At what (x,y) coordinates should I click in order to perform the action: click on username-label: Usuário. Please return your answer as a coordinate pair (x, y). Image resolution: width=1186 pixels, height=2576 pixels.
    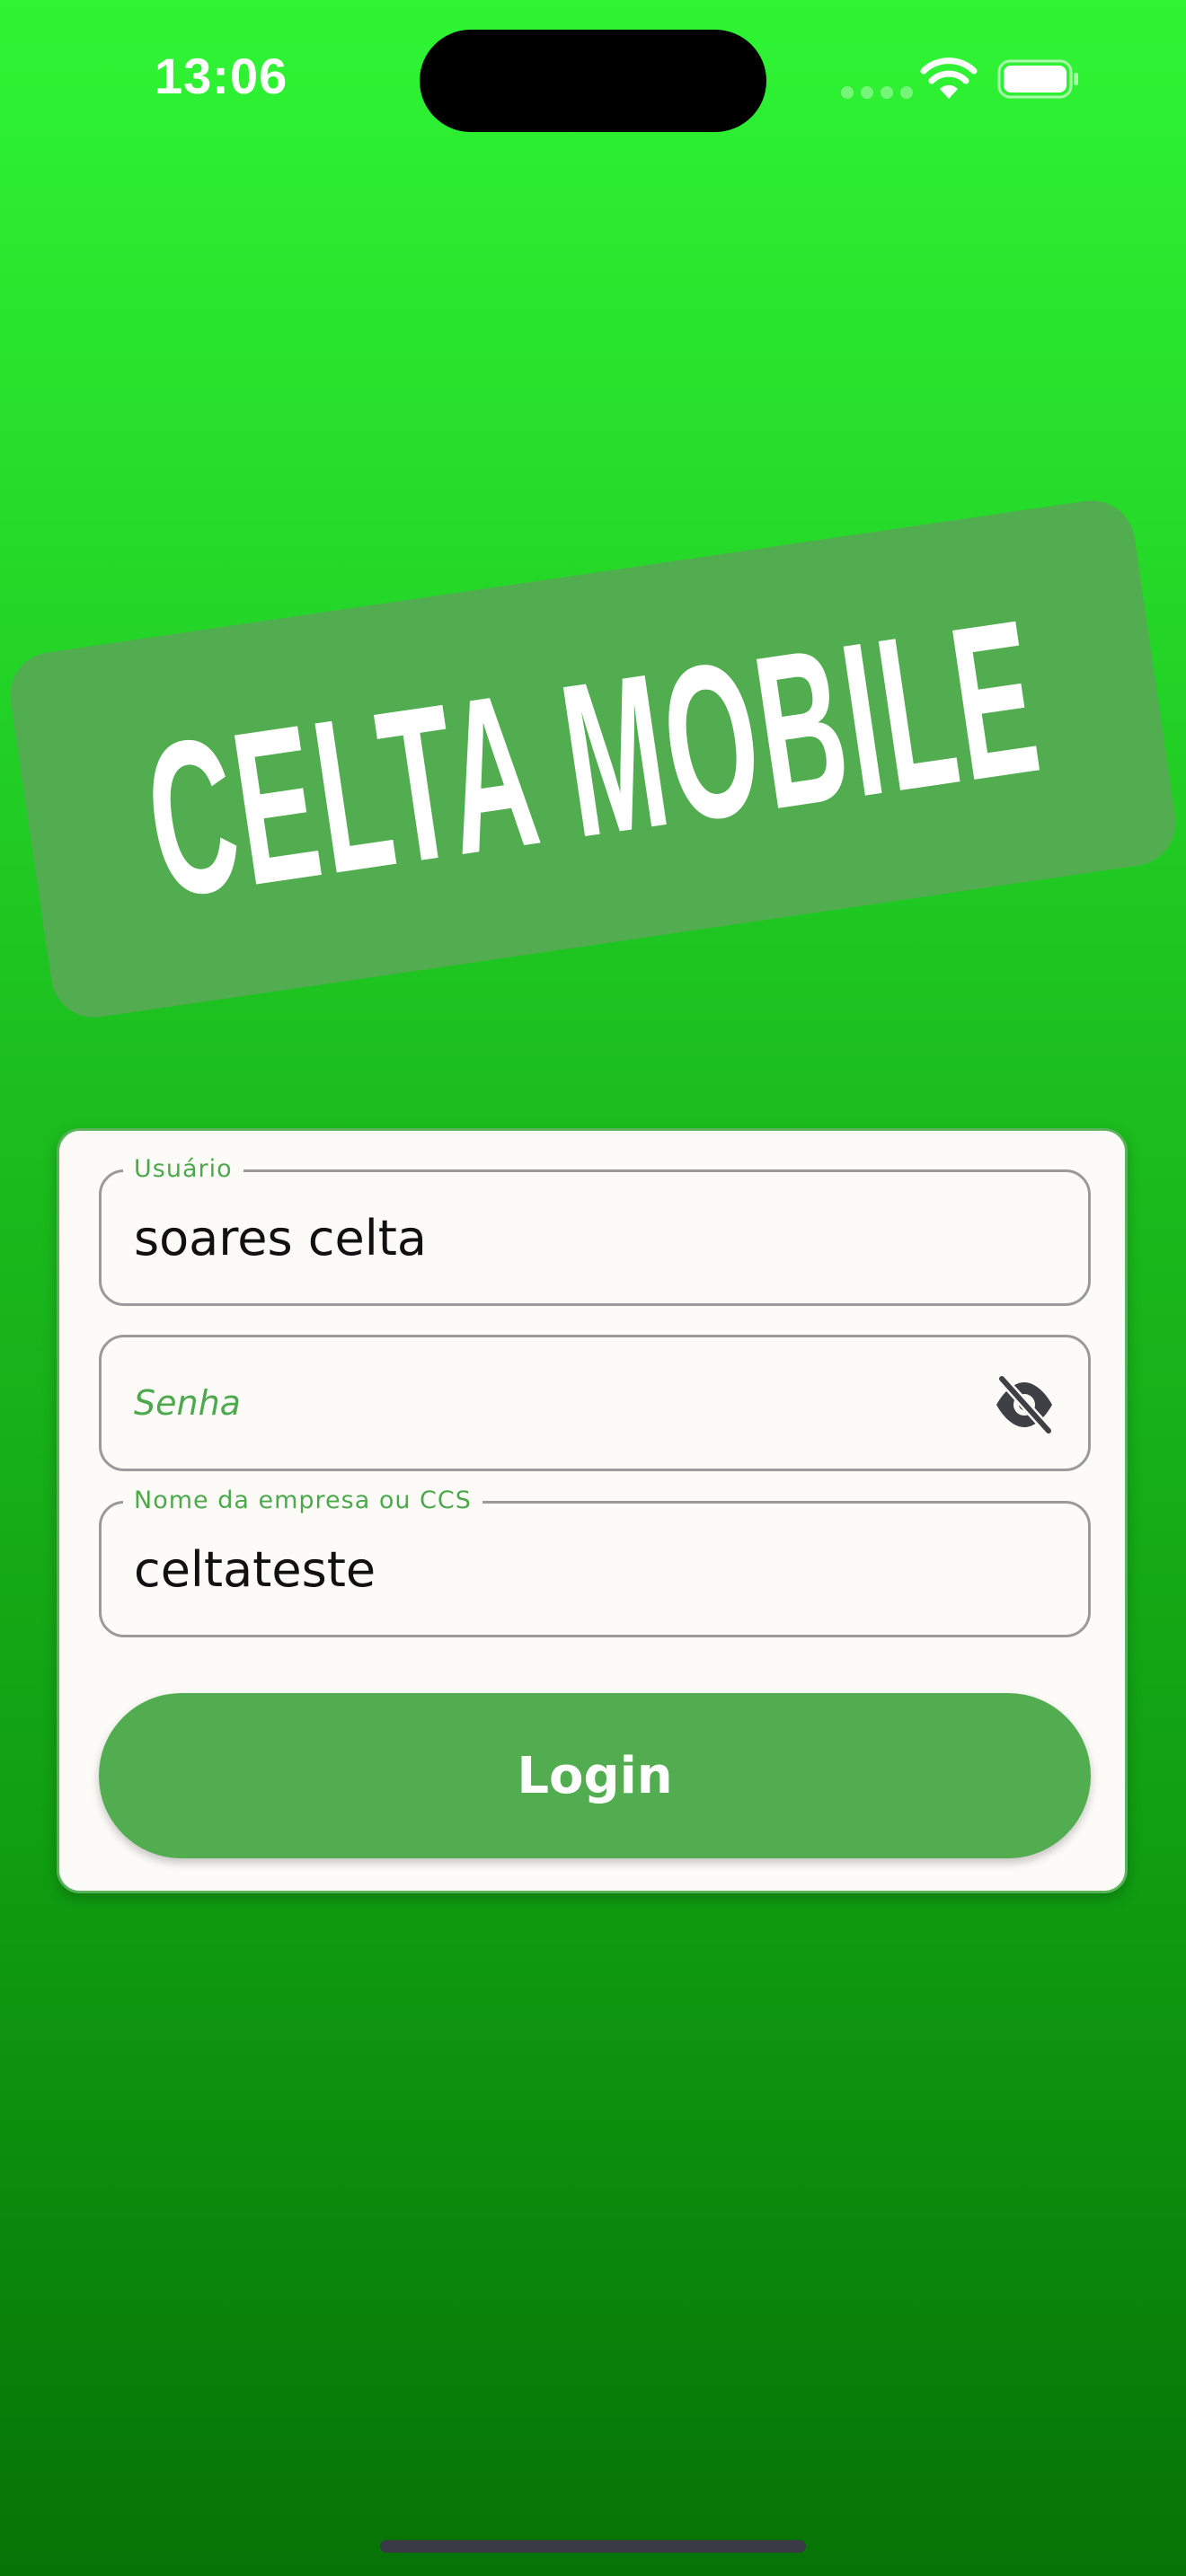
    Looking at the image, I should click on (183, 1169).